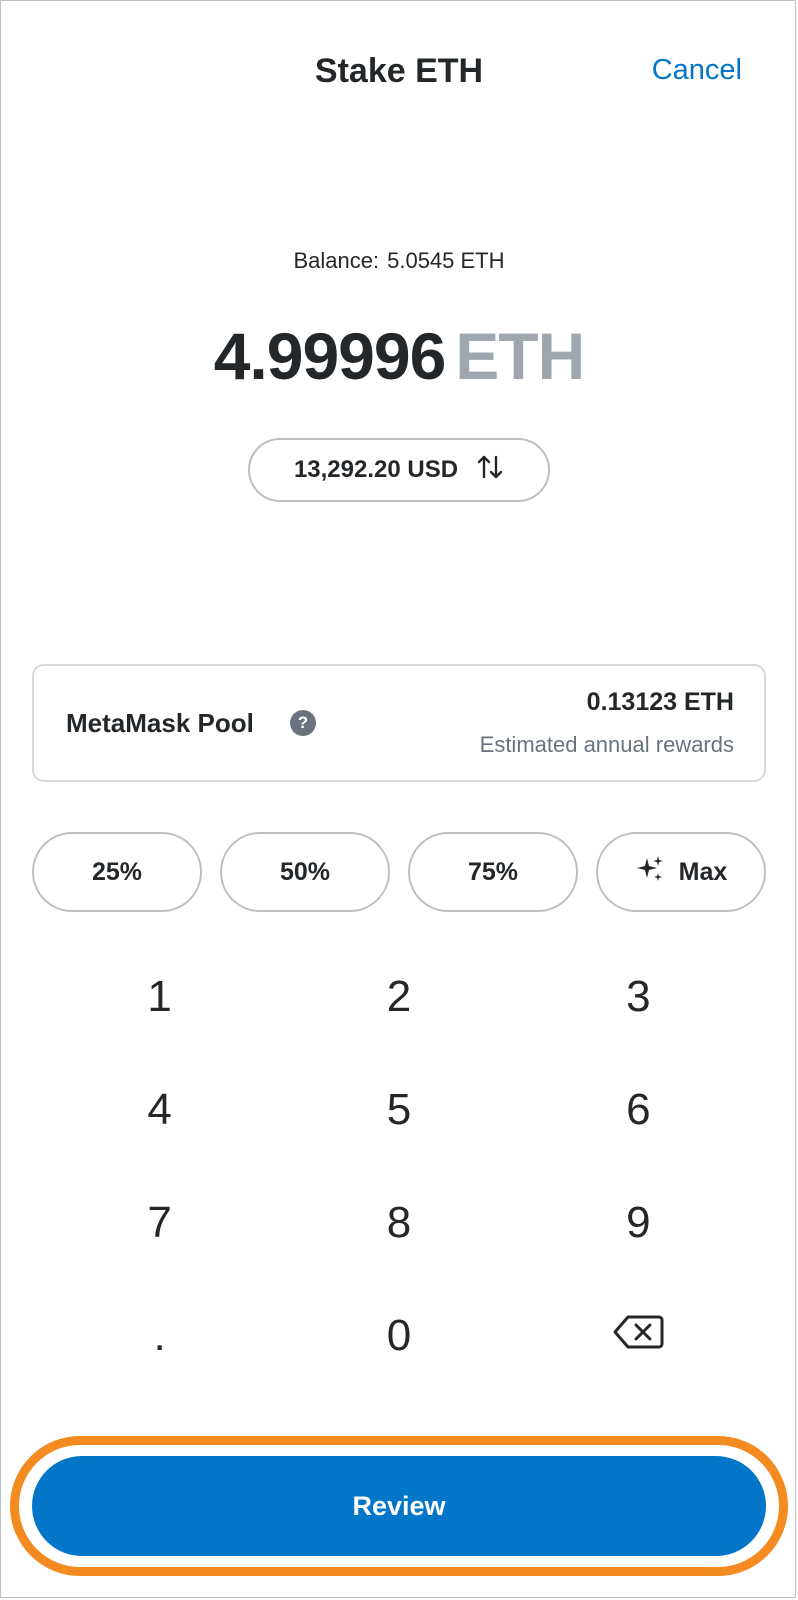 The height and width of the screenshot is (1600, 798). I want to click on key-6: 6, so click(638, 1109).